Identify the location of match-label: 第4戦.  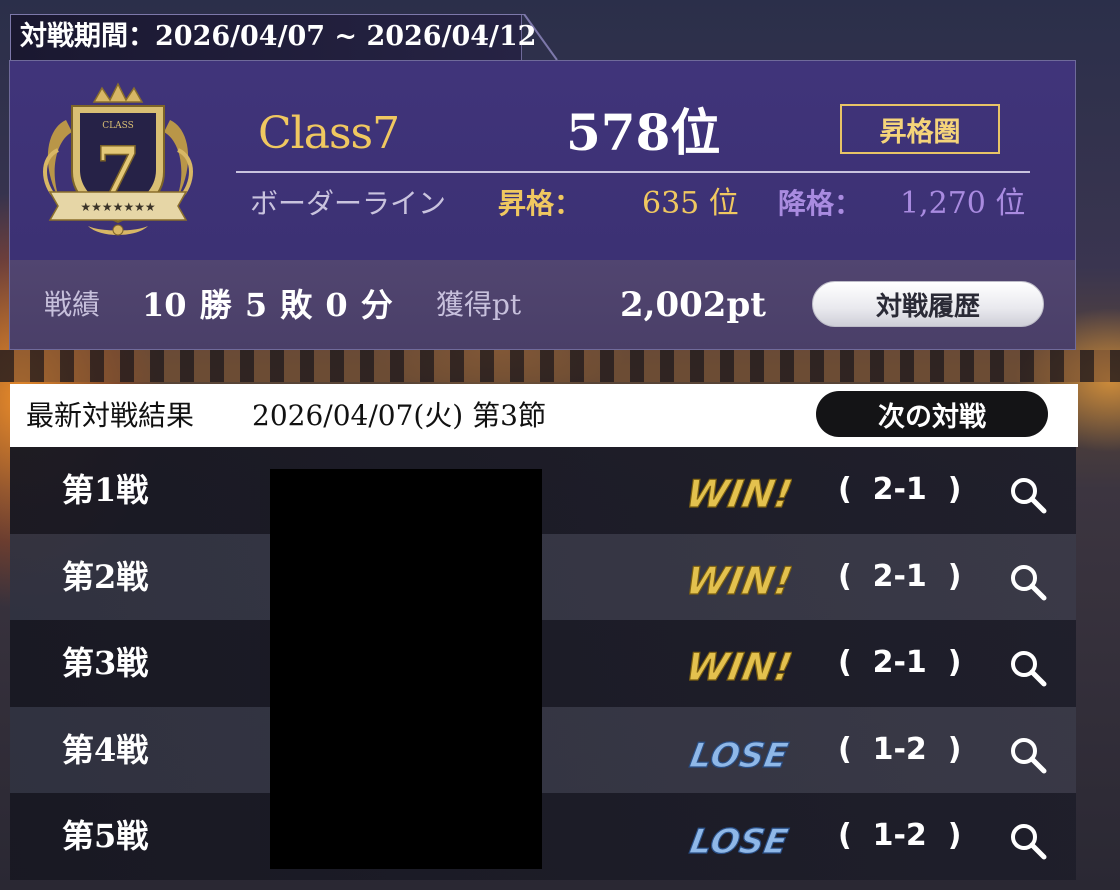
(105, 749).